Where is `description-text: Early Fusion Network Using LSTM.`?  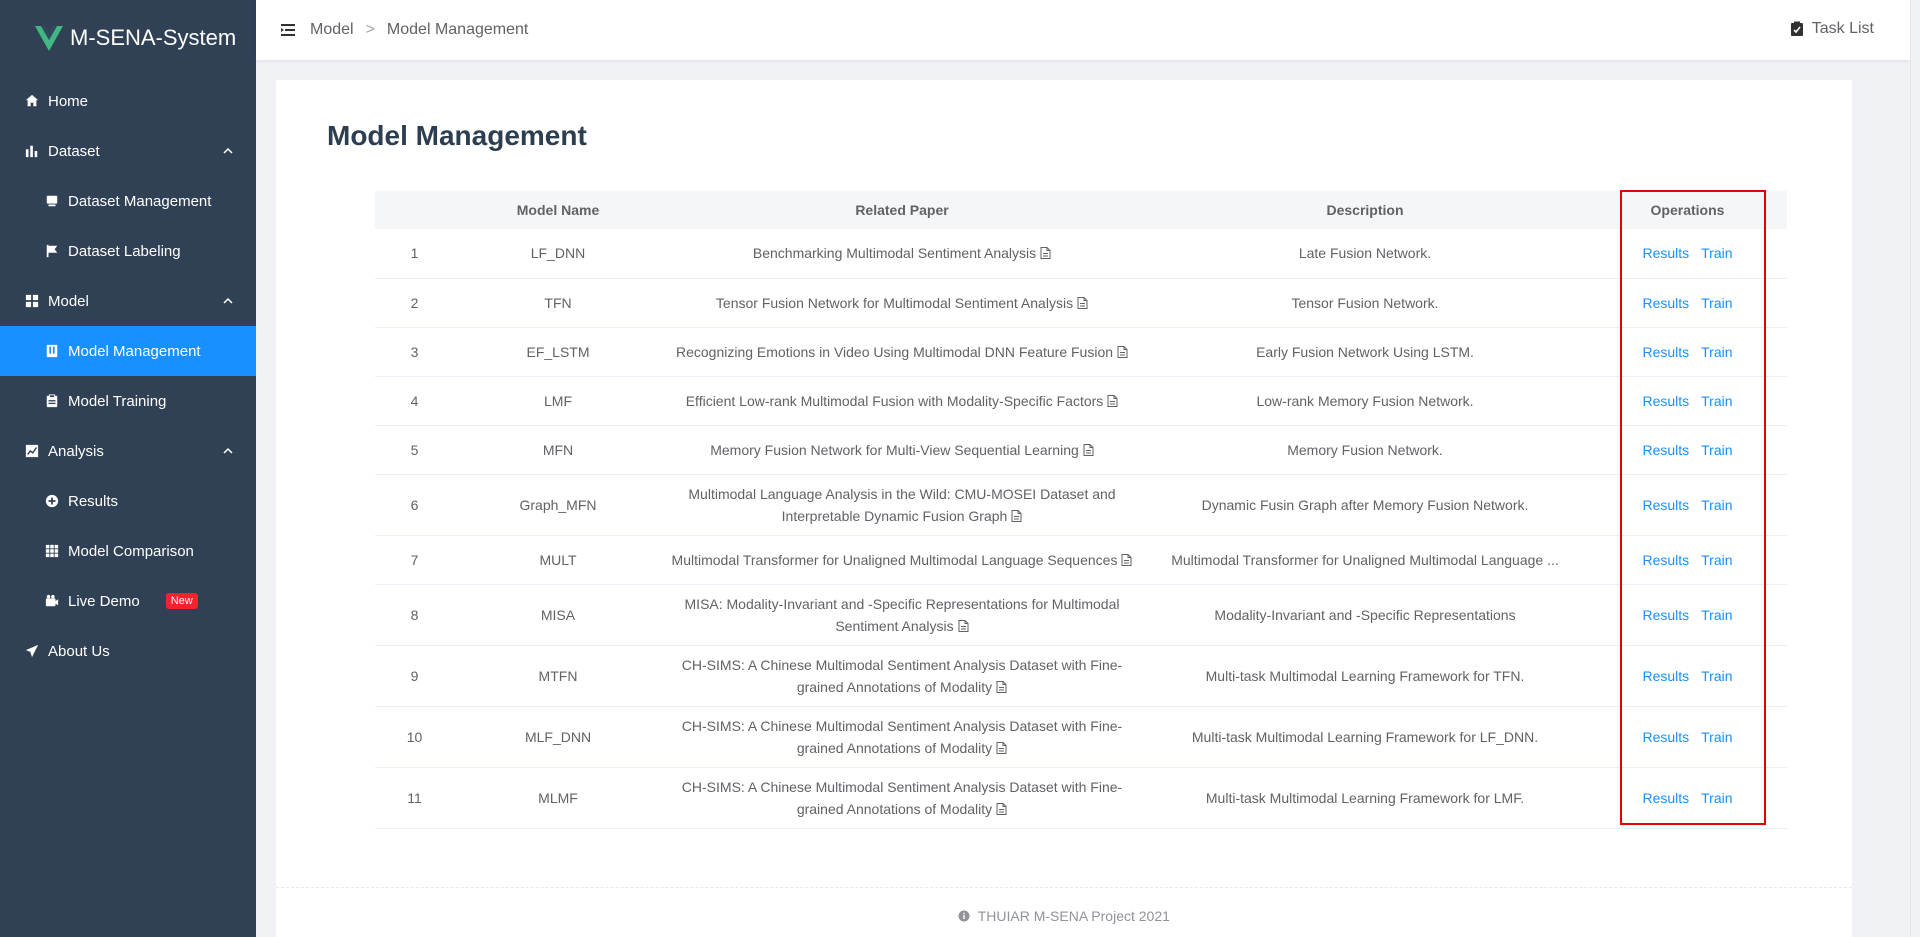 description-text: Early Fusion Network Using LSTM. is located at coordinates (1365, 351).